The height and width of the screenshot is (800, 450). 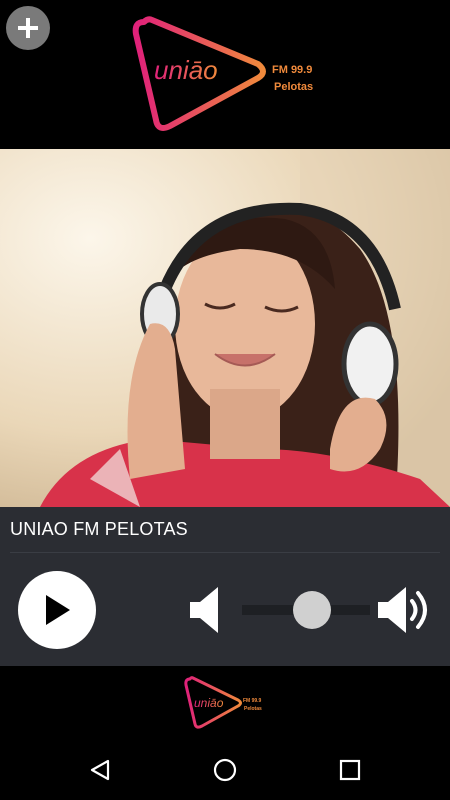 I want to click on station-name: UNIAO FM PELOTAS, so click(x=99, y=529).